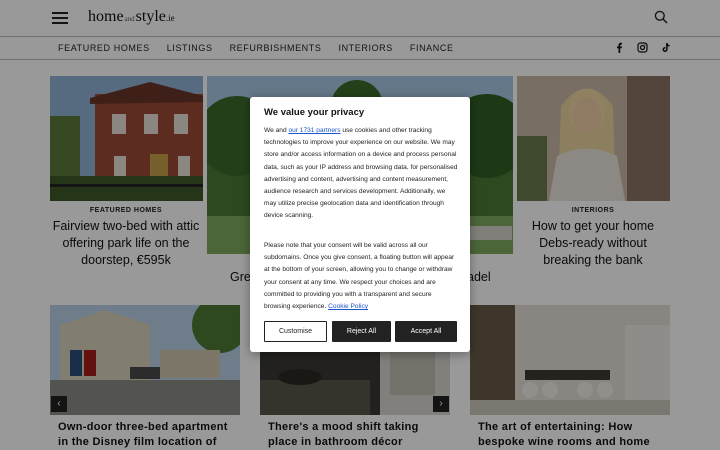  I want to click on partners-link: our 1731 partners, so click(314, 130).